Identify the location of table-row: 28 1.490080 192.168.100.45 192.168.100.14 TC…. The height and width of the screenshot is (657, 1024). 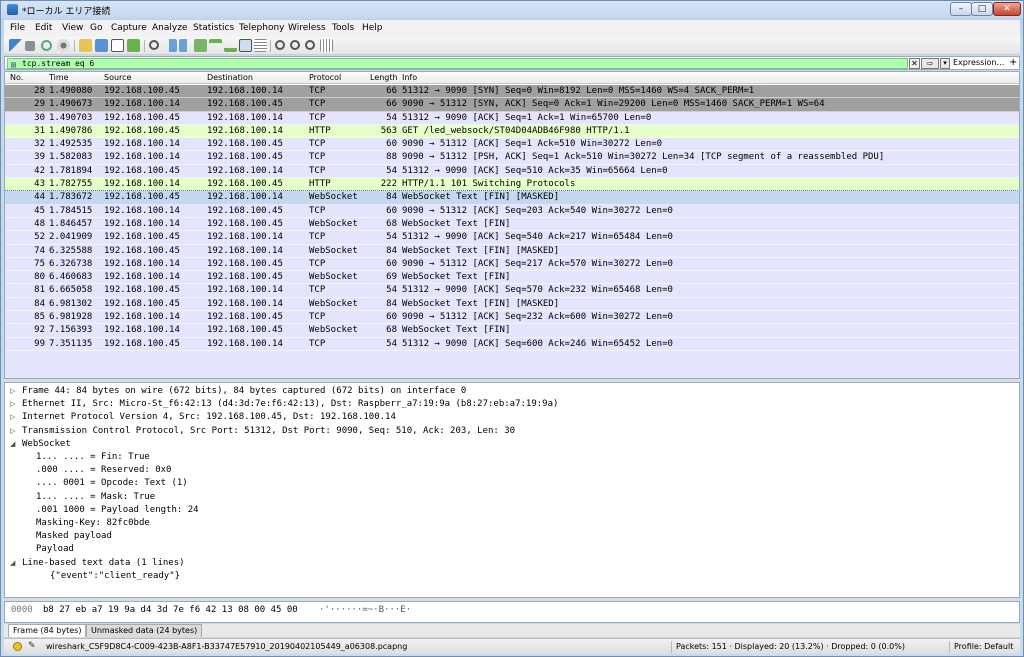
(512, 92).